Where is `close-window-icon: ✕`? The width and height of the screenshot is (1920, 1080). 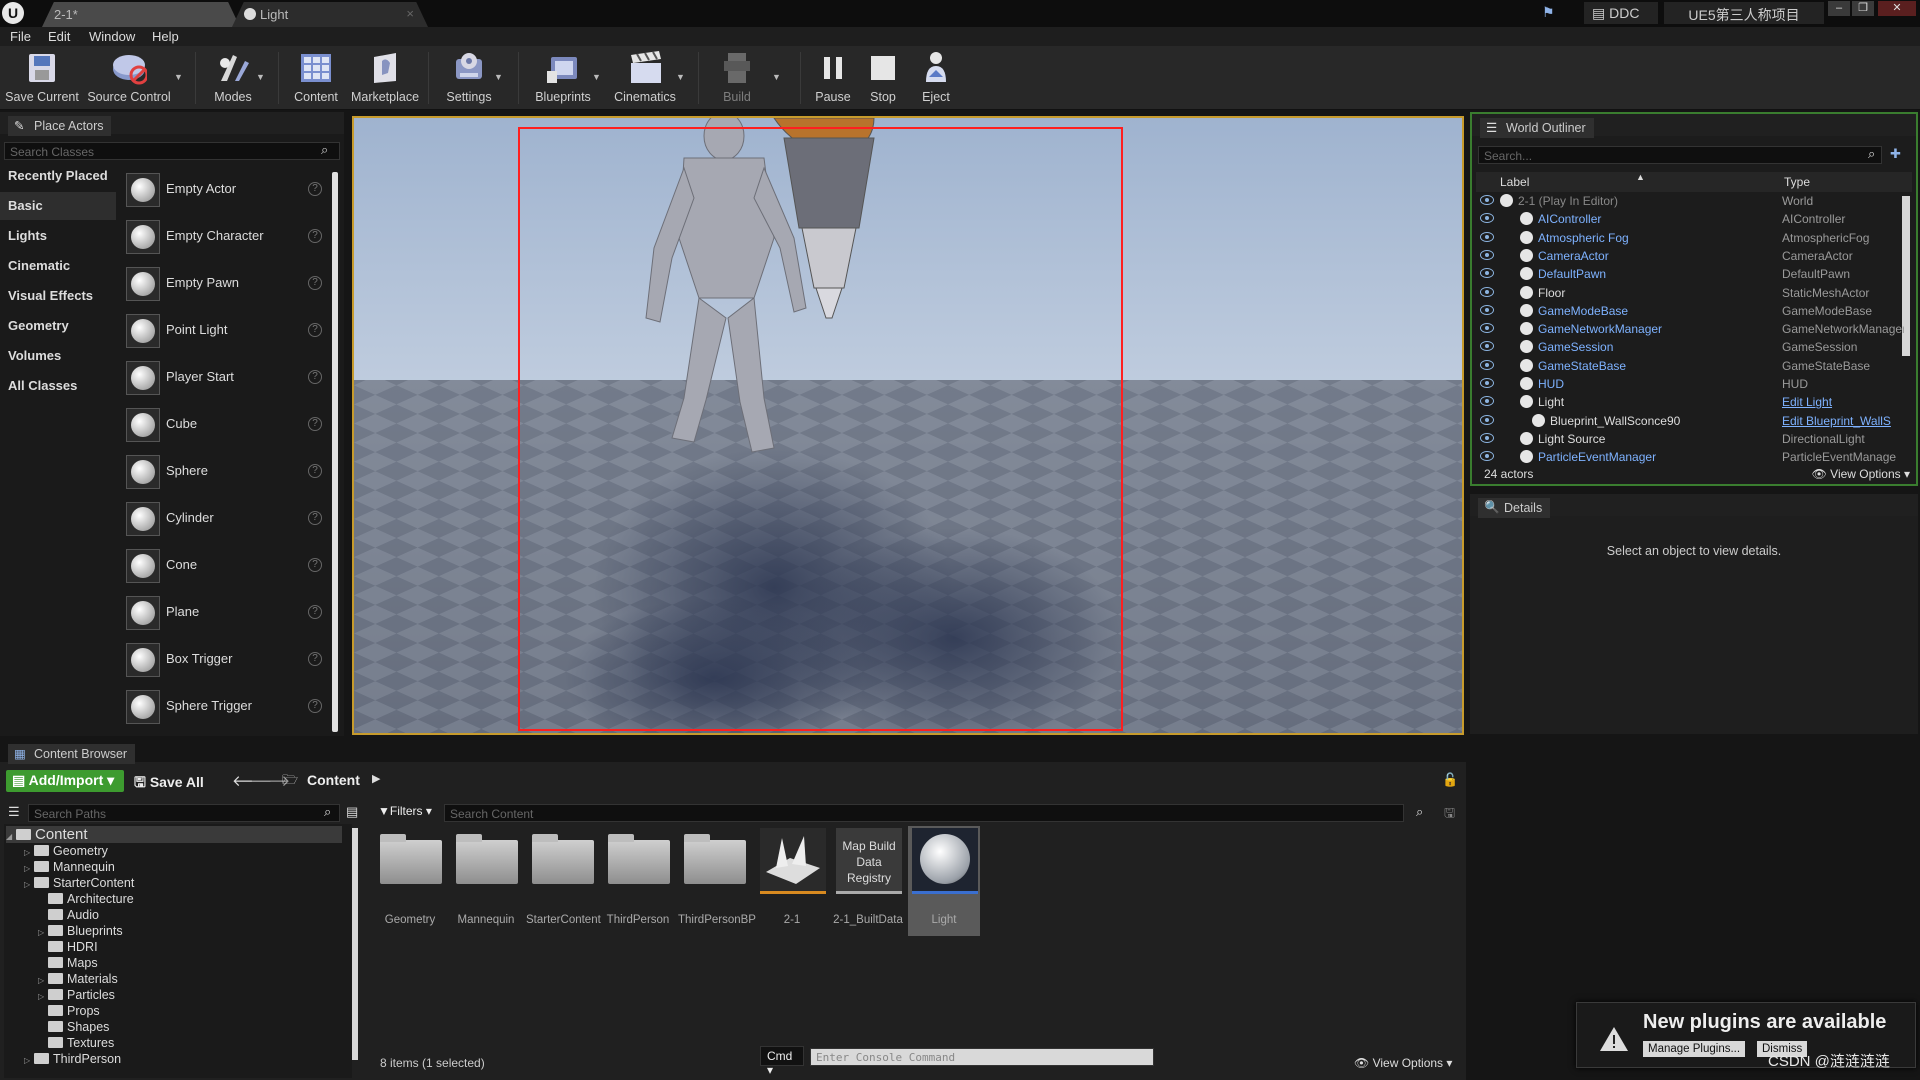
close-window-icon: ✕ is located at coordinates (1897, 8).